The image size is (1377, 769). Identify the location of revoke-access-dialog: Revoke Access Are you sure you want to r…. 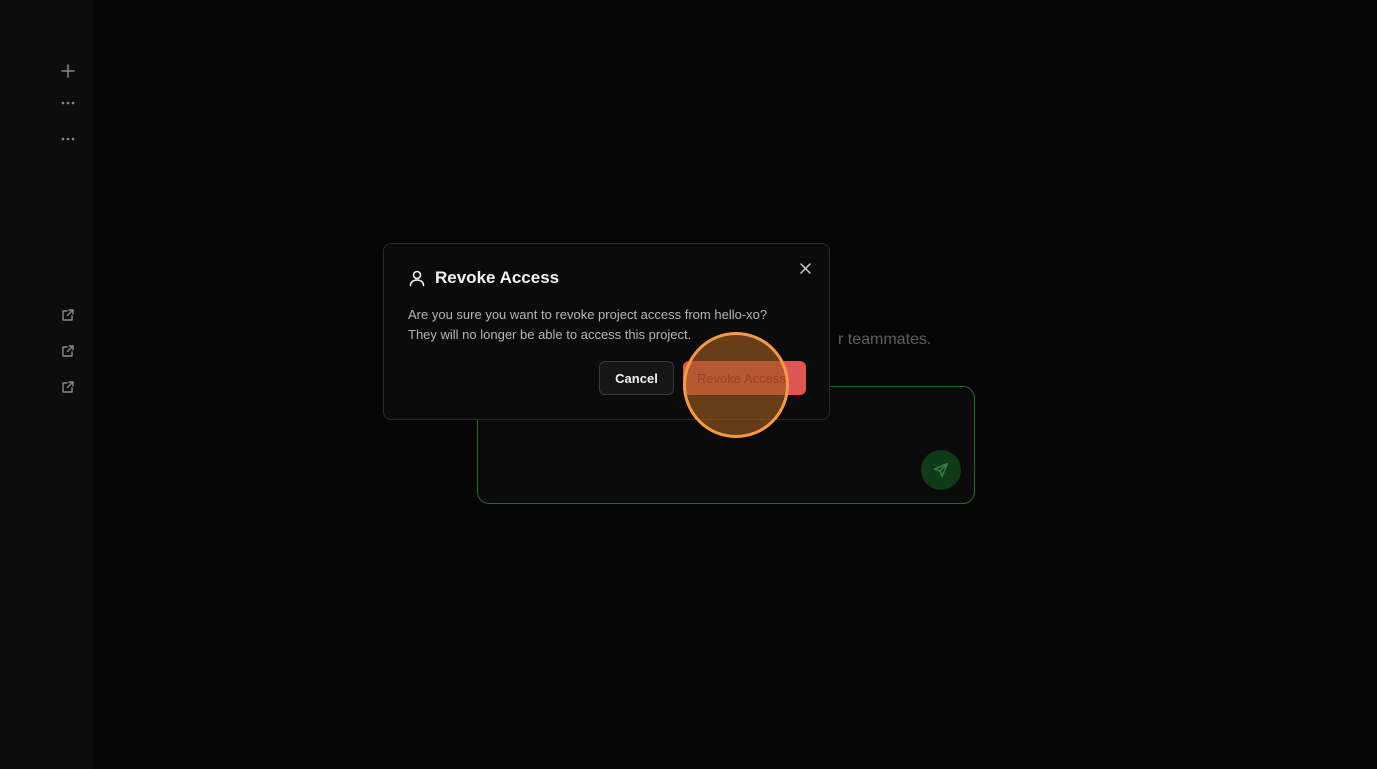
(606, 331).